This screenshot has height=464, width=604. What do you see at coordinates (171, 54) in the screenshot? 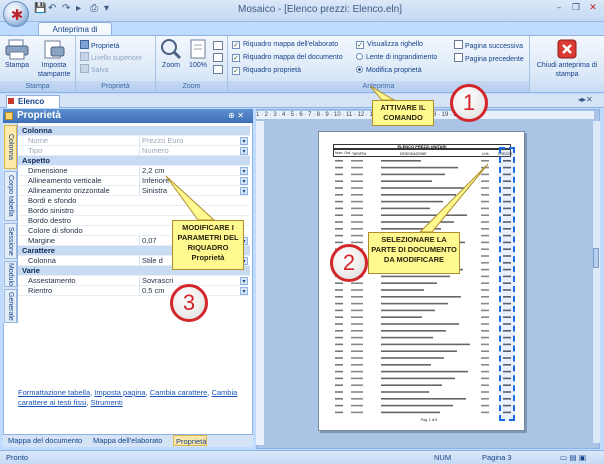
I see `zoom-button: Zoom` at bounding box center [171, 54].